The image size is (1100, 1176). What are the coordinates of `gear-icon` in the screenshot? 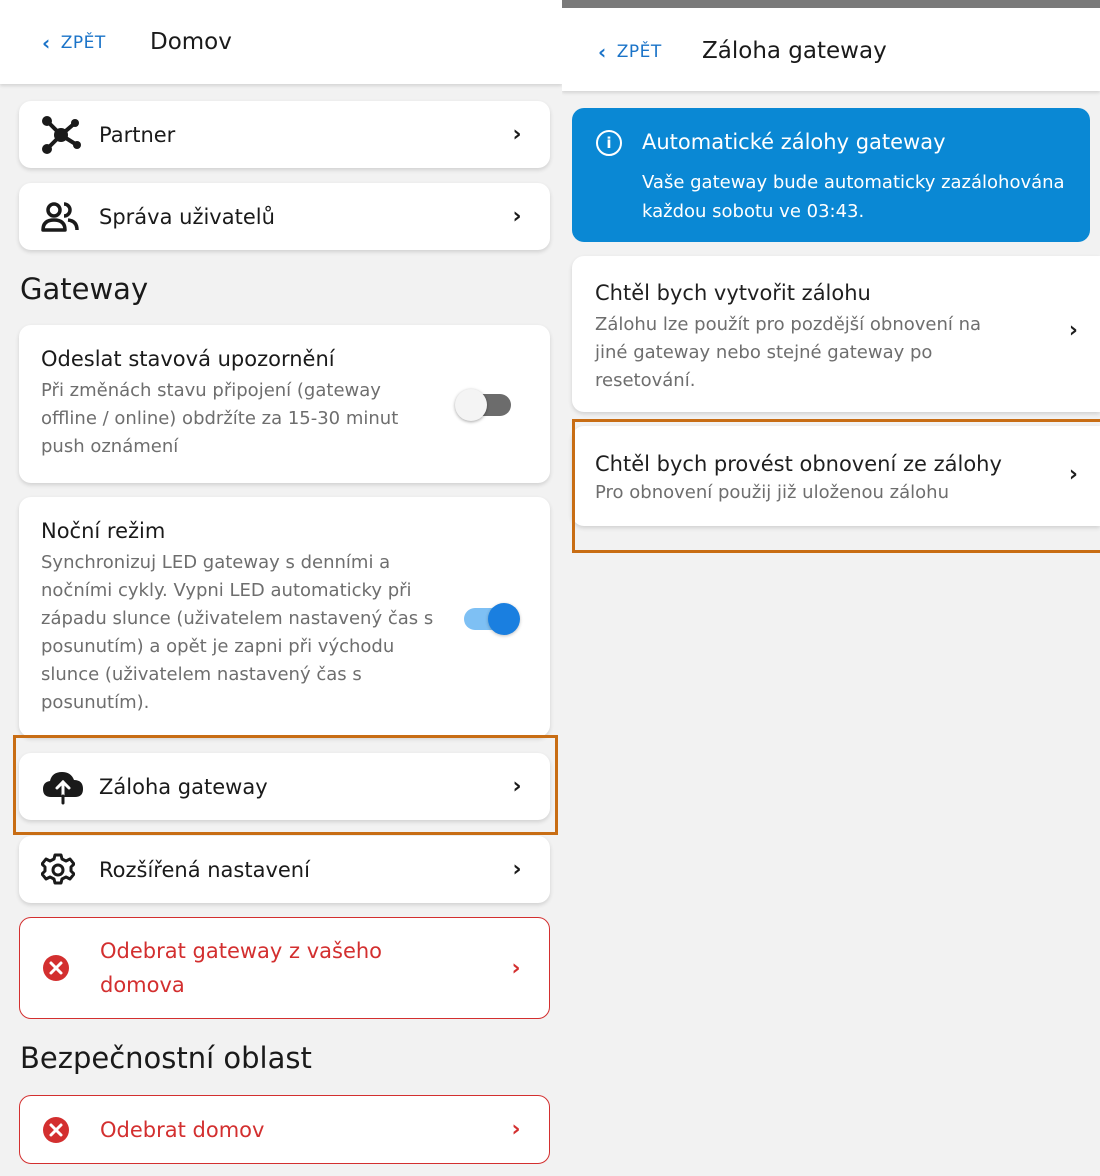 It's located at (70, 870).